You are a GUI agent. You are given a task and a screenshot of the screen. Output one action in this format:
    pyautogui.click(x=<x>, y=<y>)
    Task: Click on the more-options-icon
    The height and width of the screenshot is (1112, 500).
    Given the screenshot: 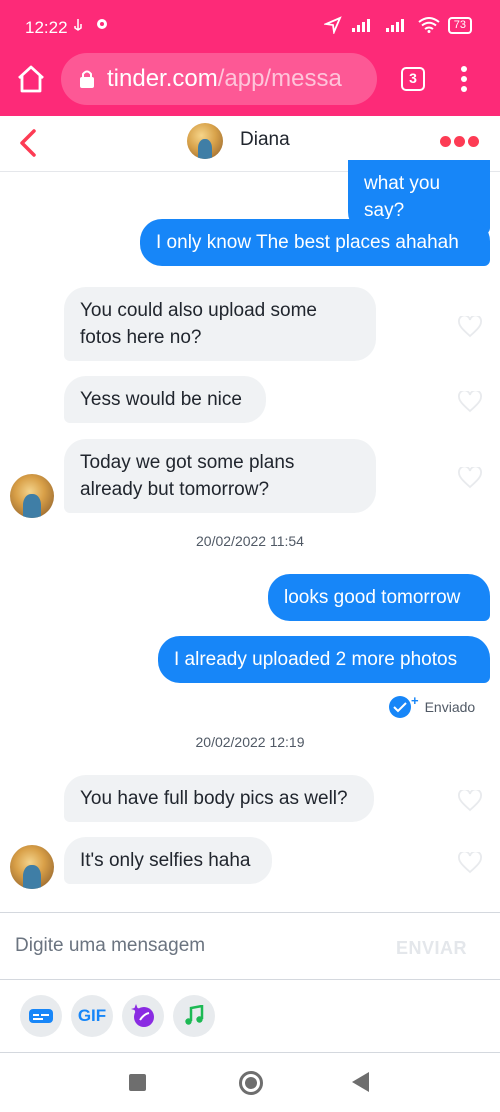 What is the action you would take?
    pyautogui.click(x=460, y=143)
    